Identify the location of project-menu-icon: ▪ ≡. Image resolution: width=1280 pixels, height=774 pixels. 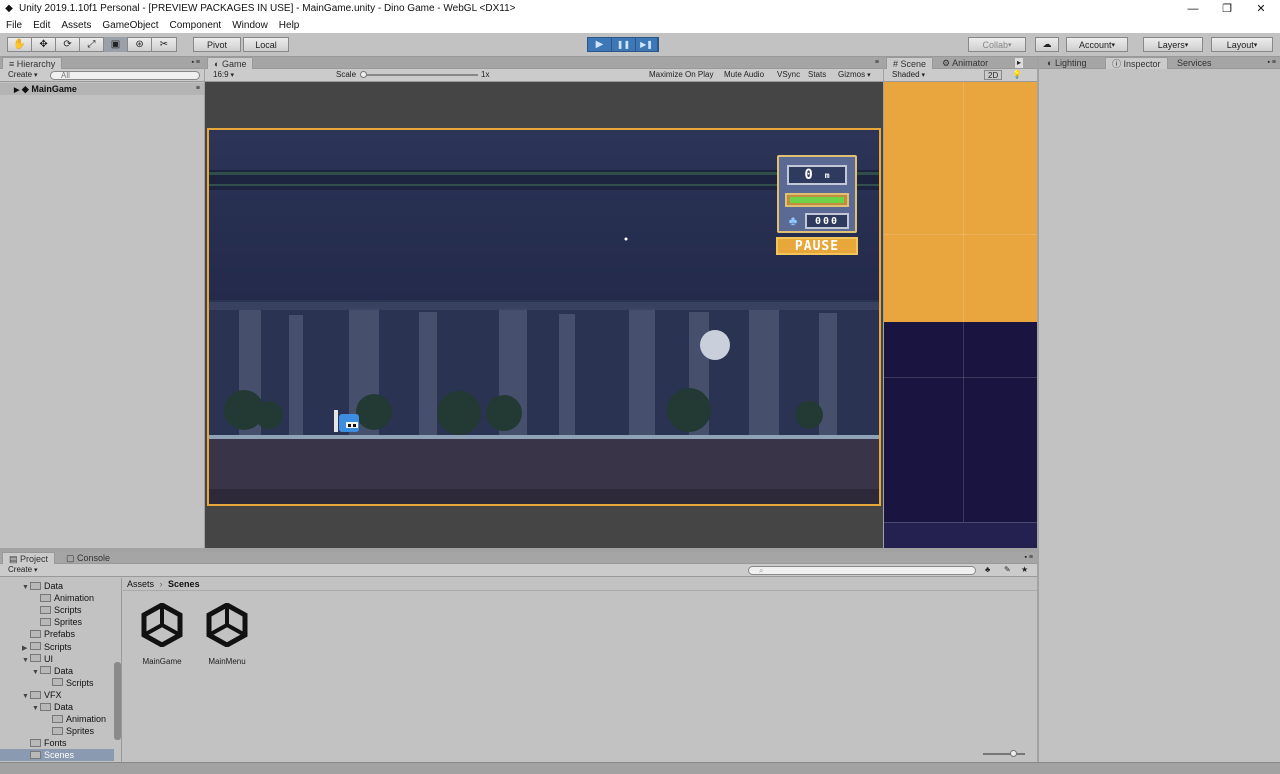
(1028, 558).